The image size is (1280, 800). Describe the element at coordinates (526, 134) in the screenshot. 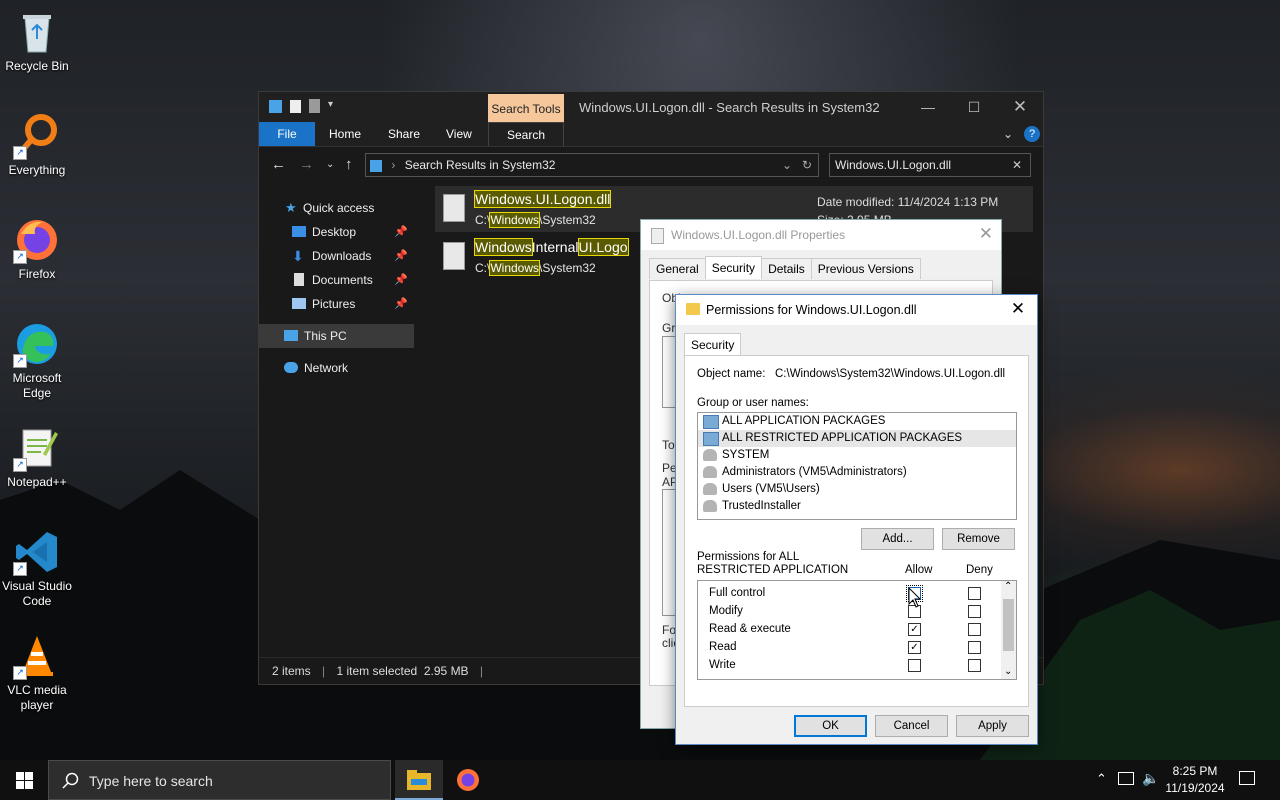

I see `tab-search: Search` at that location.